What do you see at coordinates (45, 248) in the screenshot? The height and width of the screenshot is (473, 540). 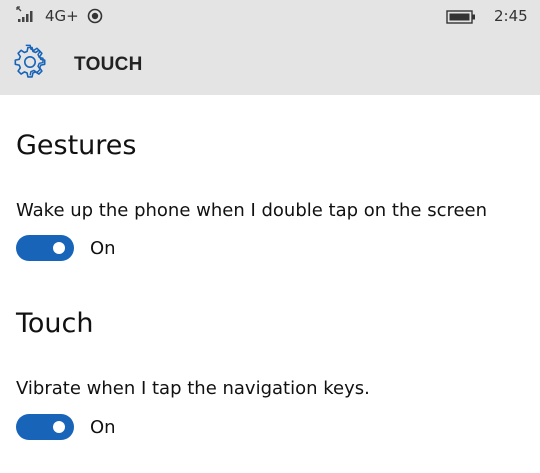 I see `double-tap-wake-toggle` at bounding box center [45, 248].